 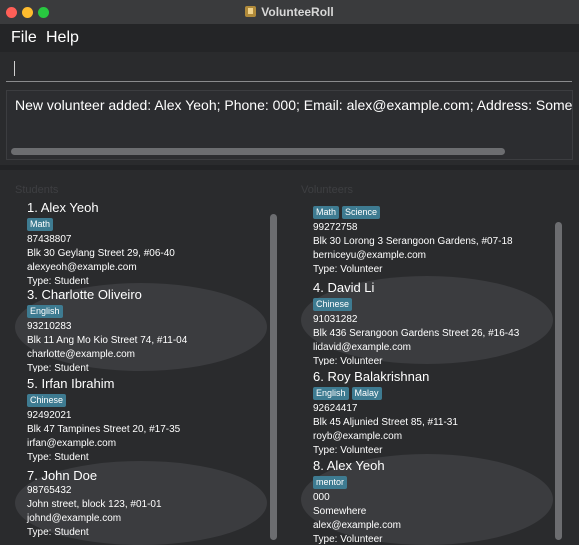 What do you see at coordinates (558, 381) in the screenshot?
I see `volunteers-vertical-scrollbar` at bounding box center [558, 381].